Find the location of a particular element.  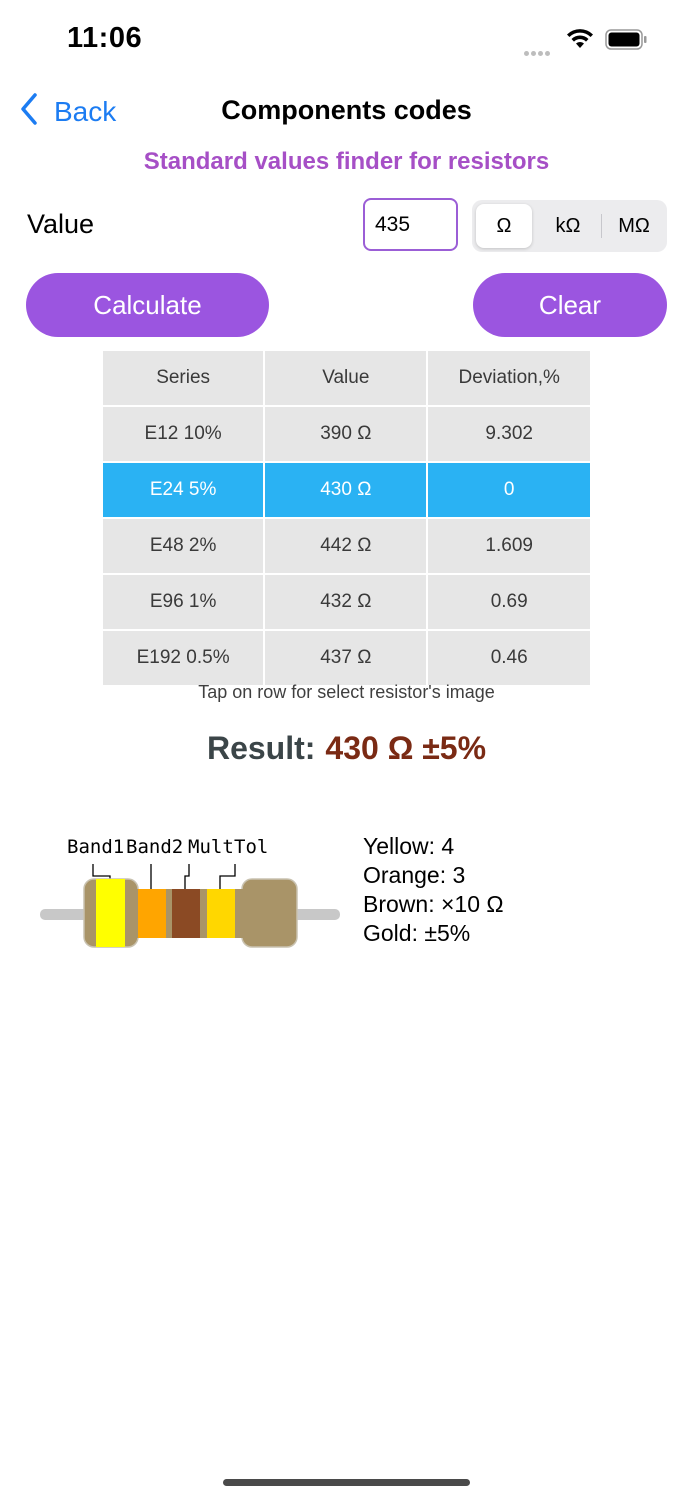

cell-value: 430 Ω is located at coordinates (346, 490).